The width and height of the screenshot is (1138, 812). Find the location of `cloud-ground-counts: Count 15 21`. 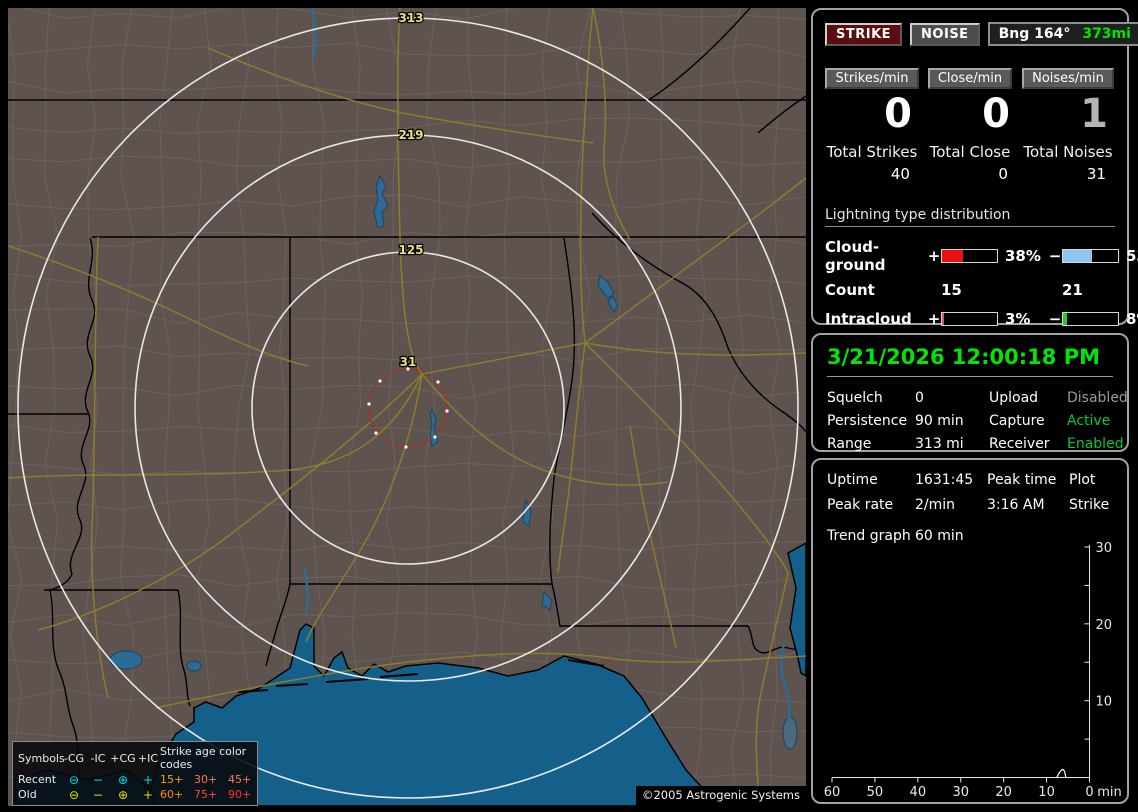

cloud-ground-counts: Count 15 21 is located at coordinates (970, 290).